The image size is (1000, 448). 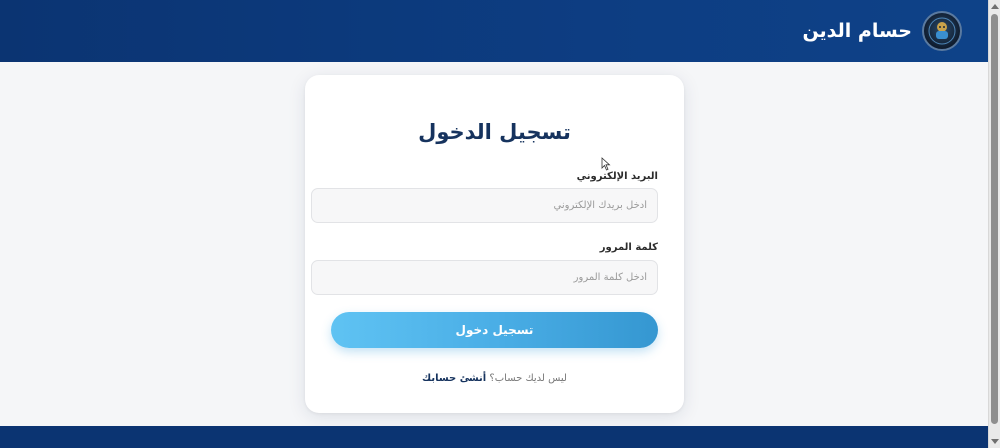 What do you see at coordinates (995, 441) in the screenshot?
I see `scroll-down-arrow-icon` at bounding box center [995, 441].